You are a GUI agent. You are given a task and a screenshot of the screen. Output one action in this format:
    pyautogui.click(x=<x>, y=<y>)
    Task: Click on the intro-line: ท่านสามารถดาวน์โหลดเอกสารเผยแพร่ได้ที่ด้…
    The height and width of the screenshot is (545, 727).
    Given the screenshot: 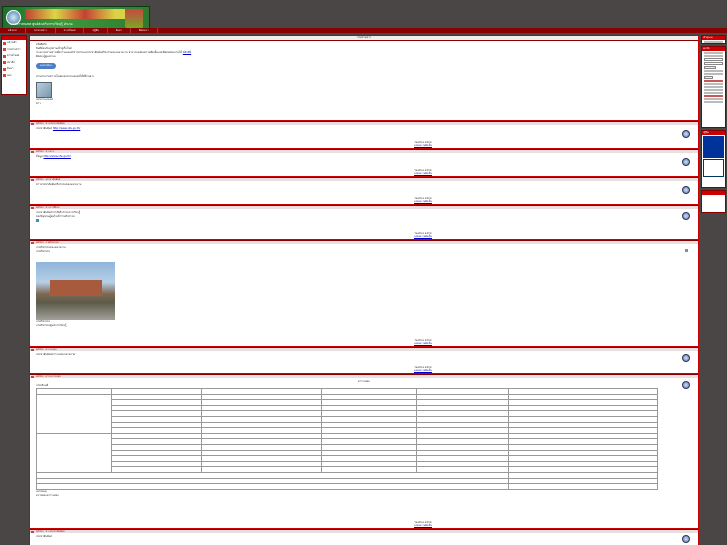 What is the action you would take?
    pyautogui.click(x=65, y=76)
    